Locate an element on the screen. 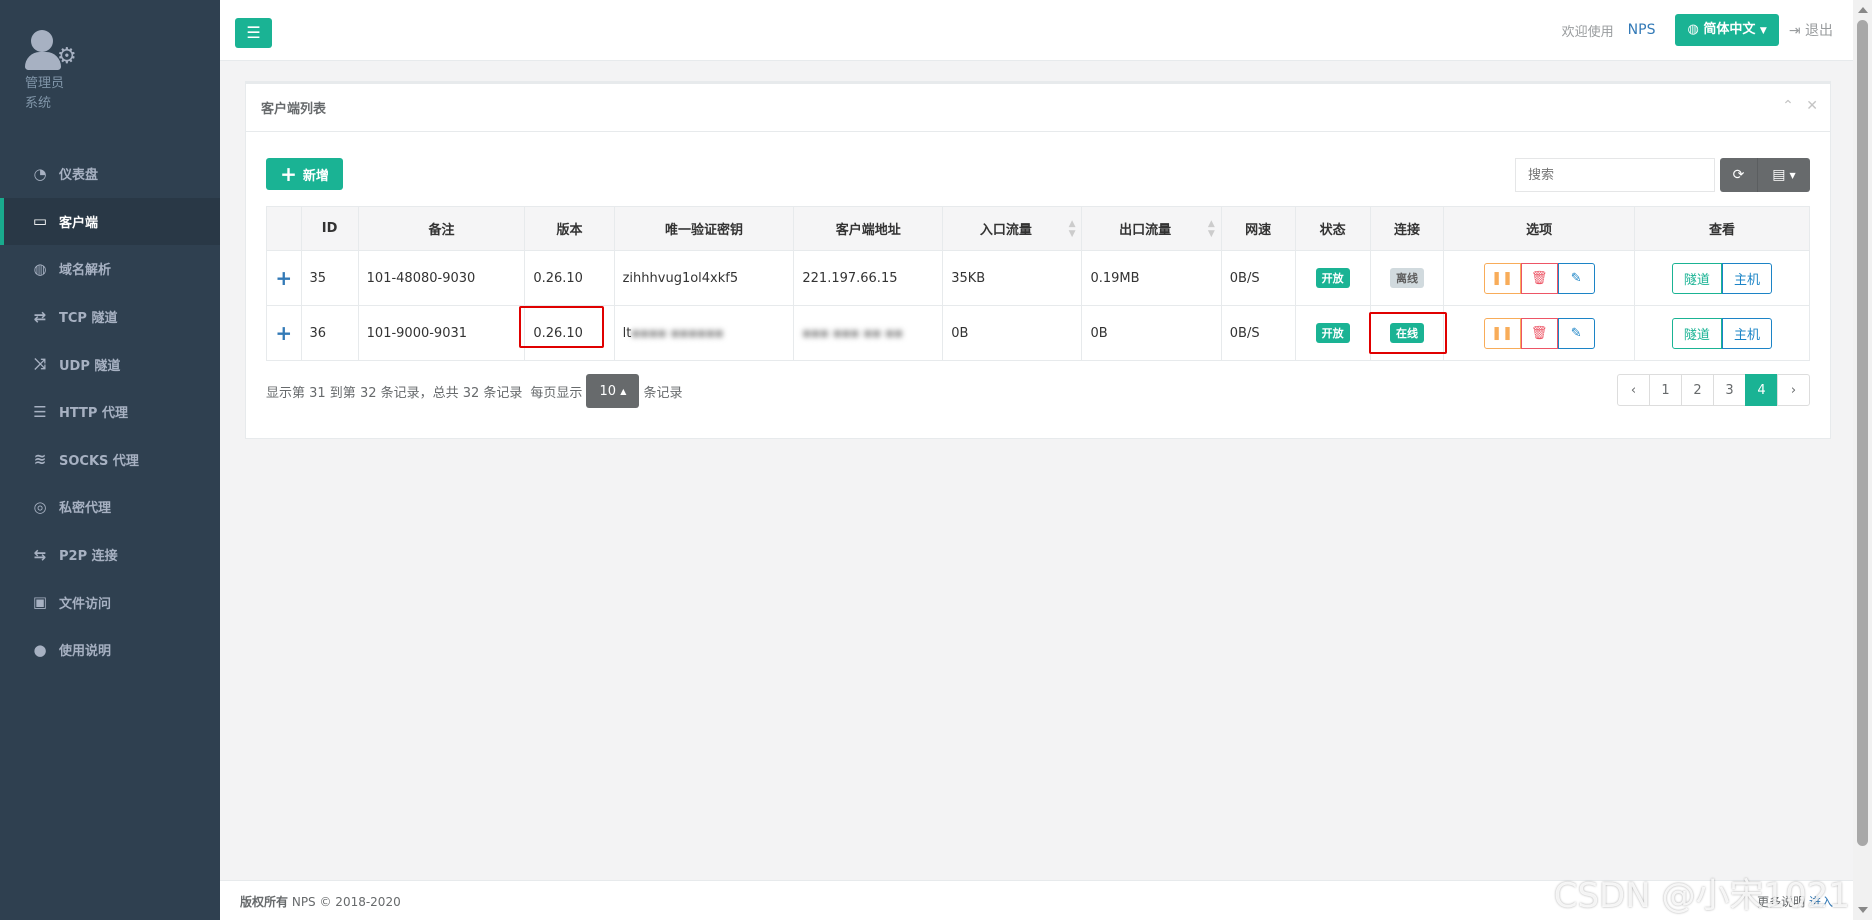 This screenshot has height=920, width=1872. page-scrollbar is located at coordinates (1862, 460).